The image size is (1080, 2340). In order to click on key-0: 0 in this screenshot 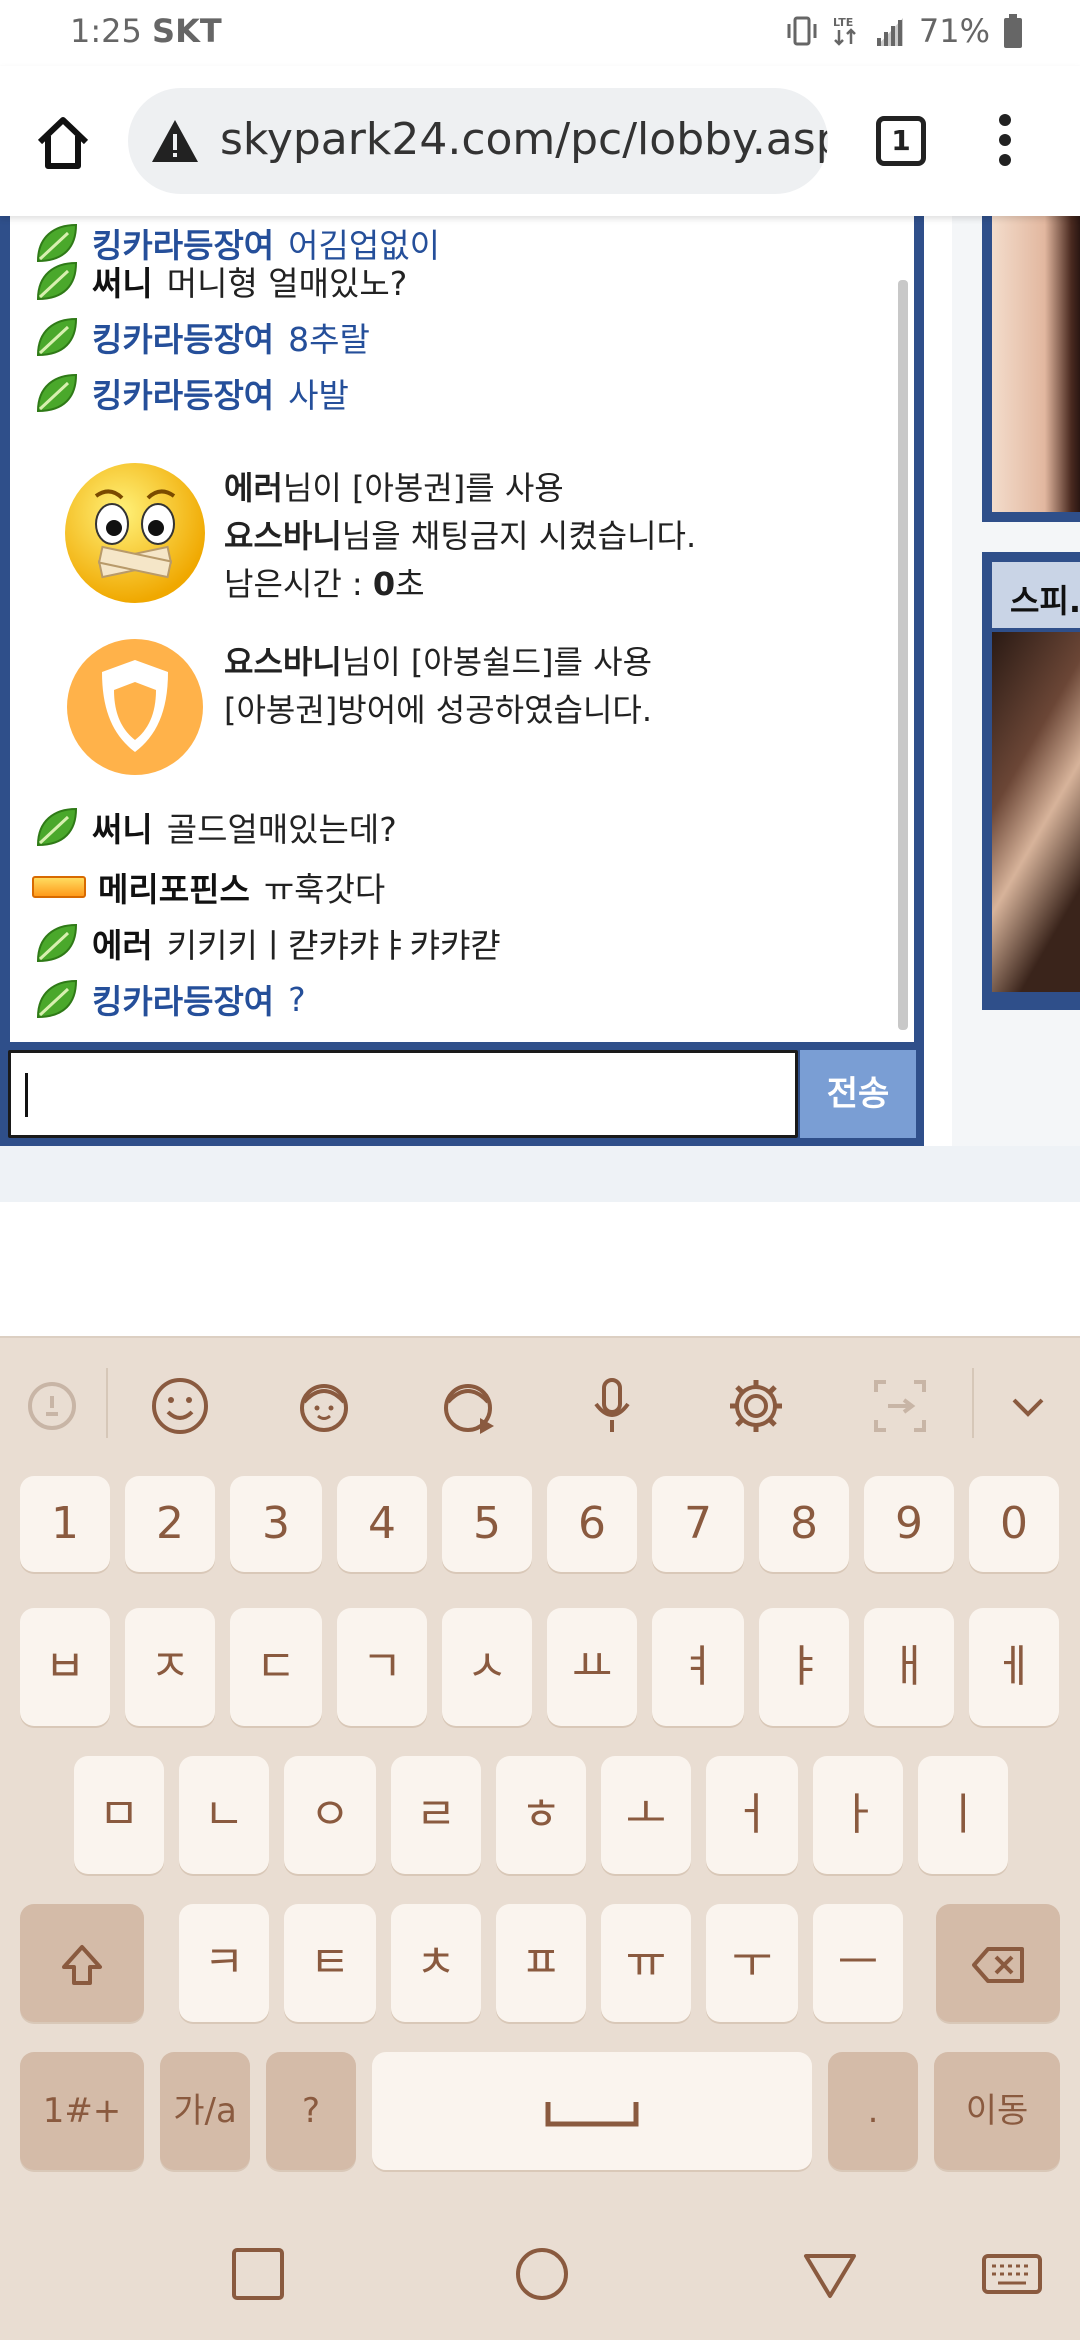, I will do `click(1014, 1524)`.